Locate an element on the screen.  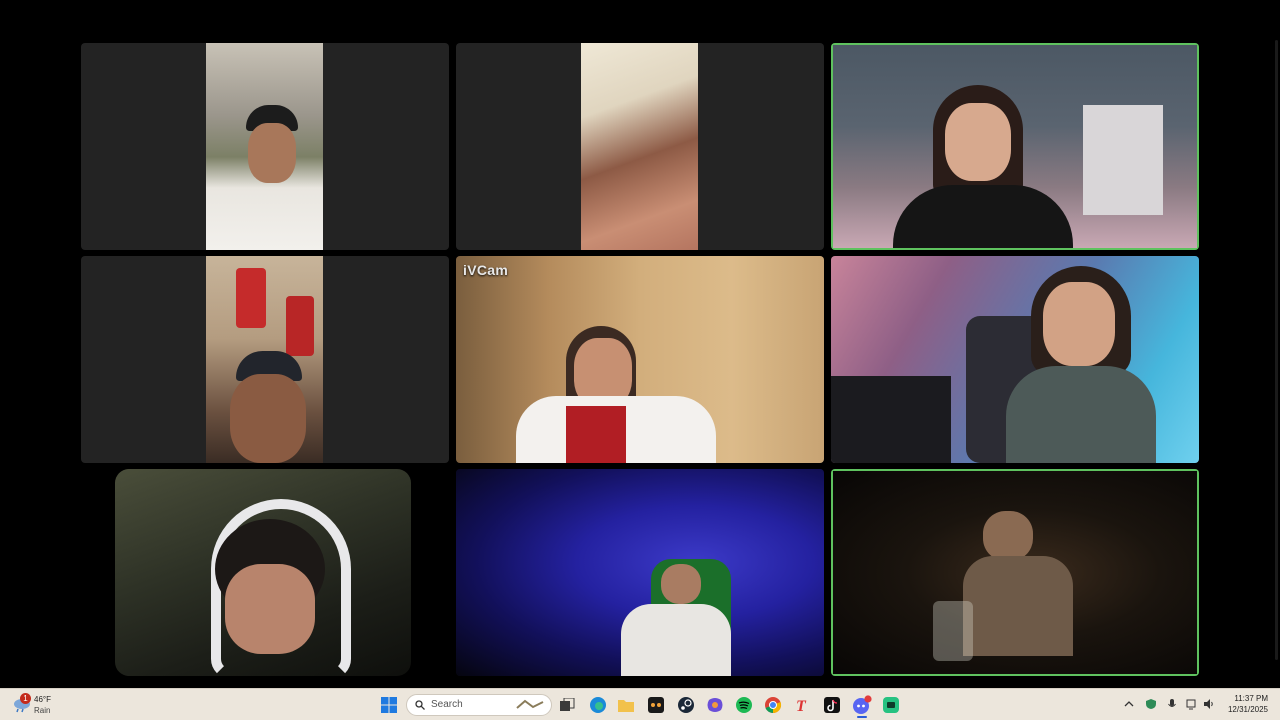
speaker-icon is located at coordinates (1208, 704).